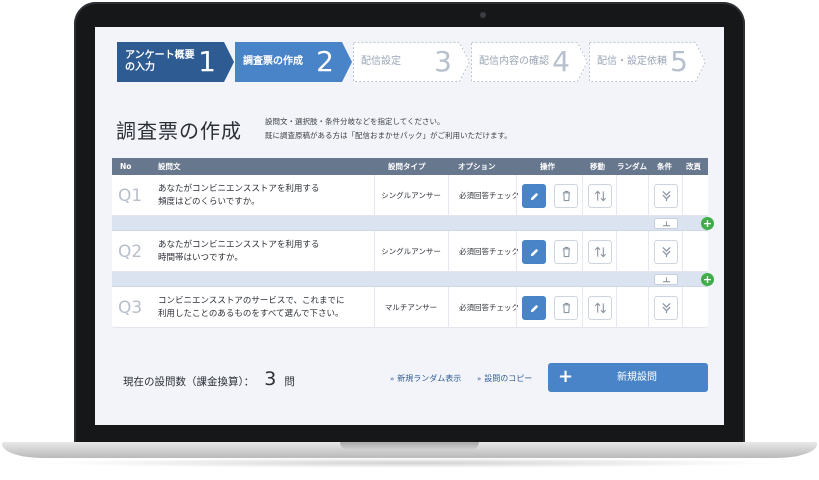  I want to click on question-count-label: 現在の設問数（課金換算）：, so click(189, 382).